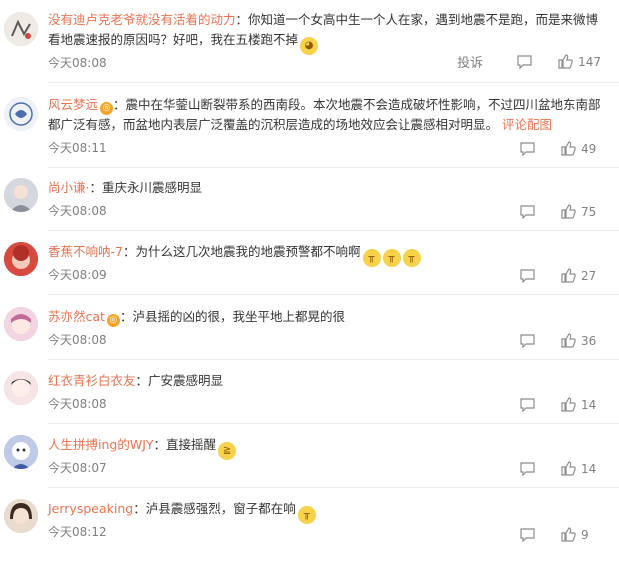 Image resolution: width=619 pixels, height=561 pixels. Describe the element at coordinates (589, 340) in the screenshot. I see `like-count: 36` at that location.